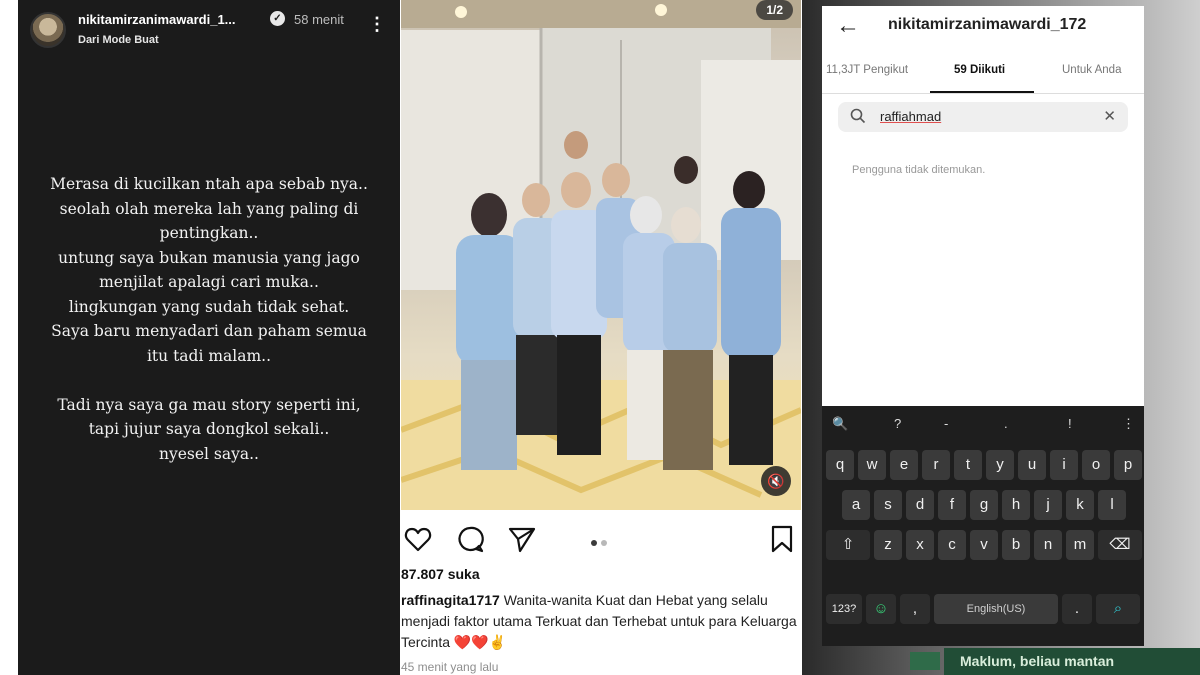 This screenshot has width=1200, height=675. What do you see at coordinates (418, 539) in the screenshot?
I see `heart-icon` at bounding box center [418, 539].